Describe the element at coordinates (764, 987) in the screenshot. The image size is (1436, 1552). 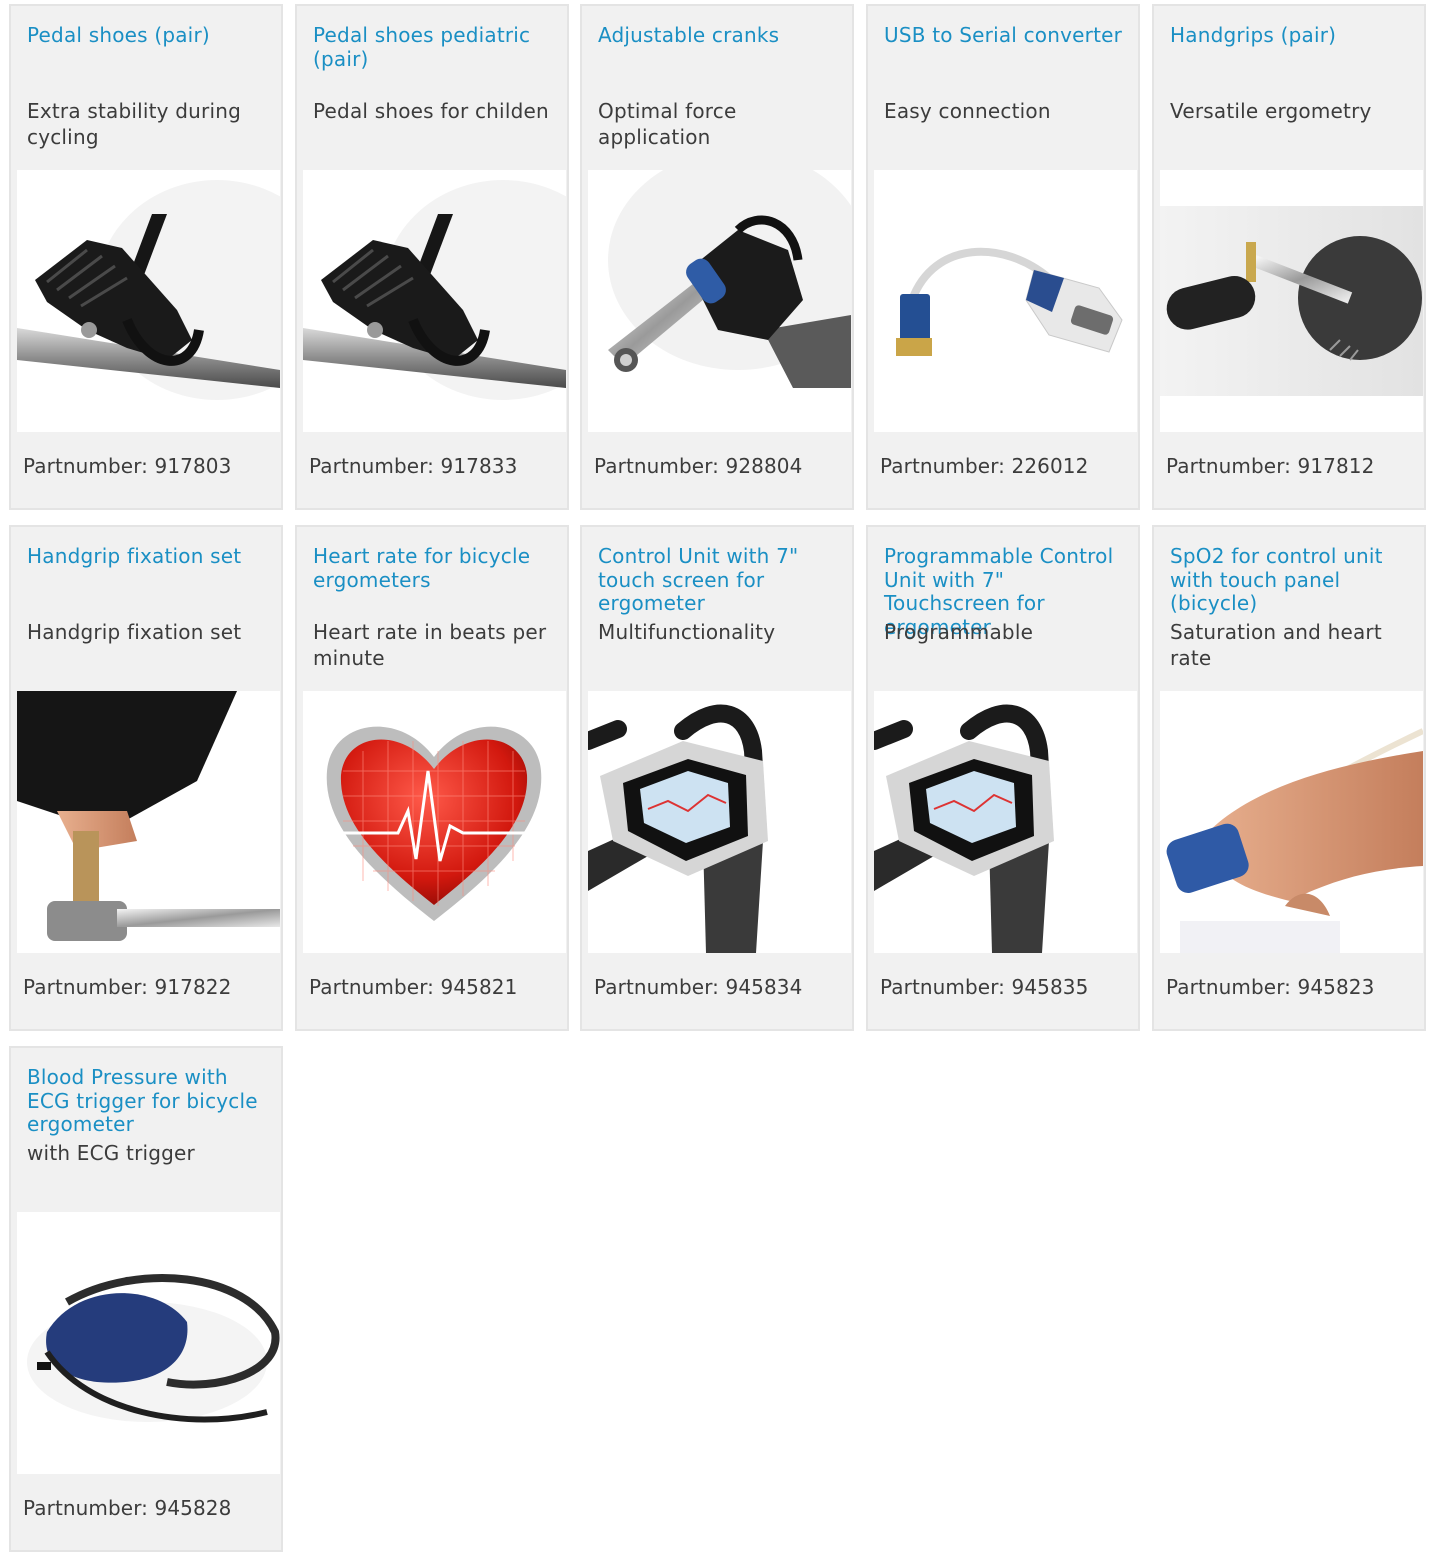
I see `part-number-value: 945834` at that location.